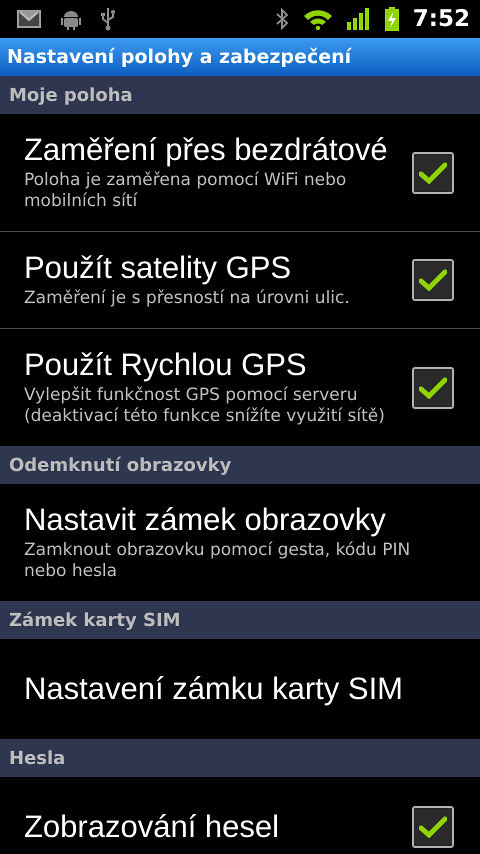 The width and height of the screenshot is (480, 854). What do you see at coordinates (218, 561) in the screenshot?
I see `item-summary: Zamknout obrazovku pomocí gesta, kódu PIN nebo hesla` at bounding box center [218, 561].